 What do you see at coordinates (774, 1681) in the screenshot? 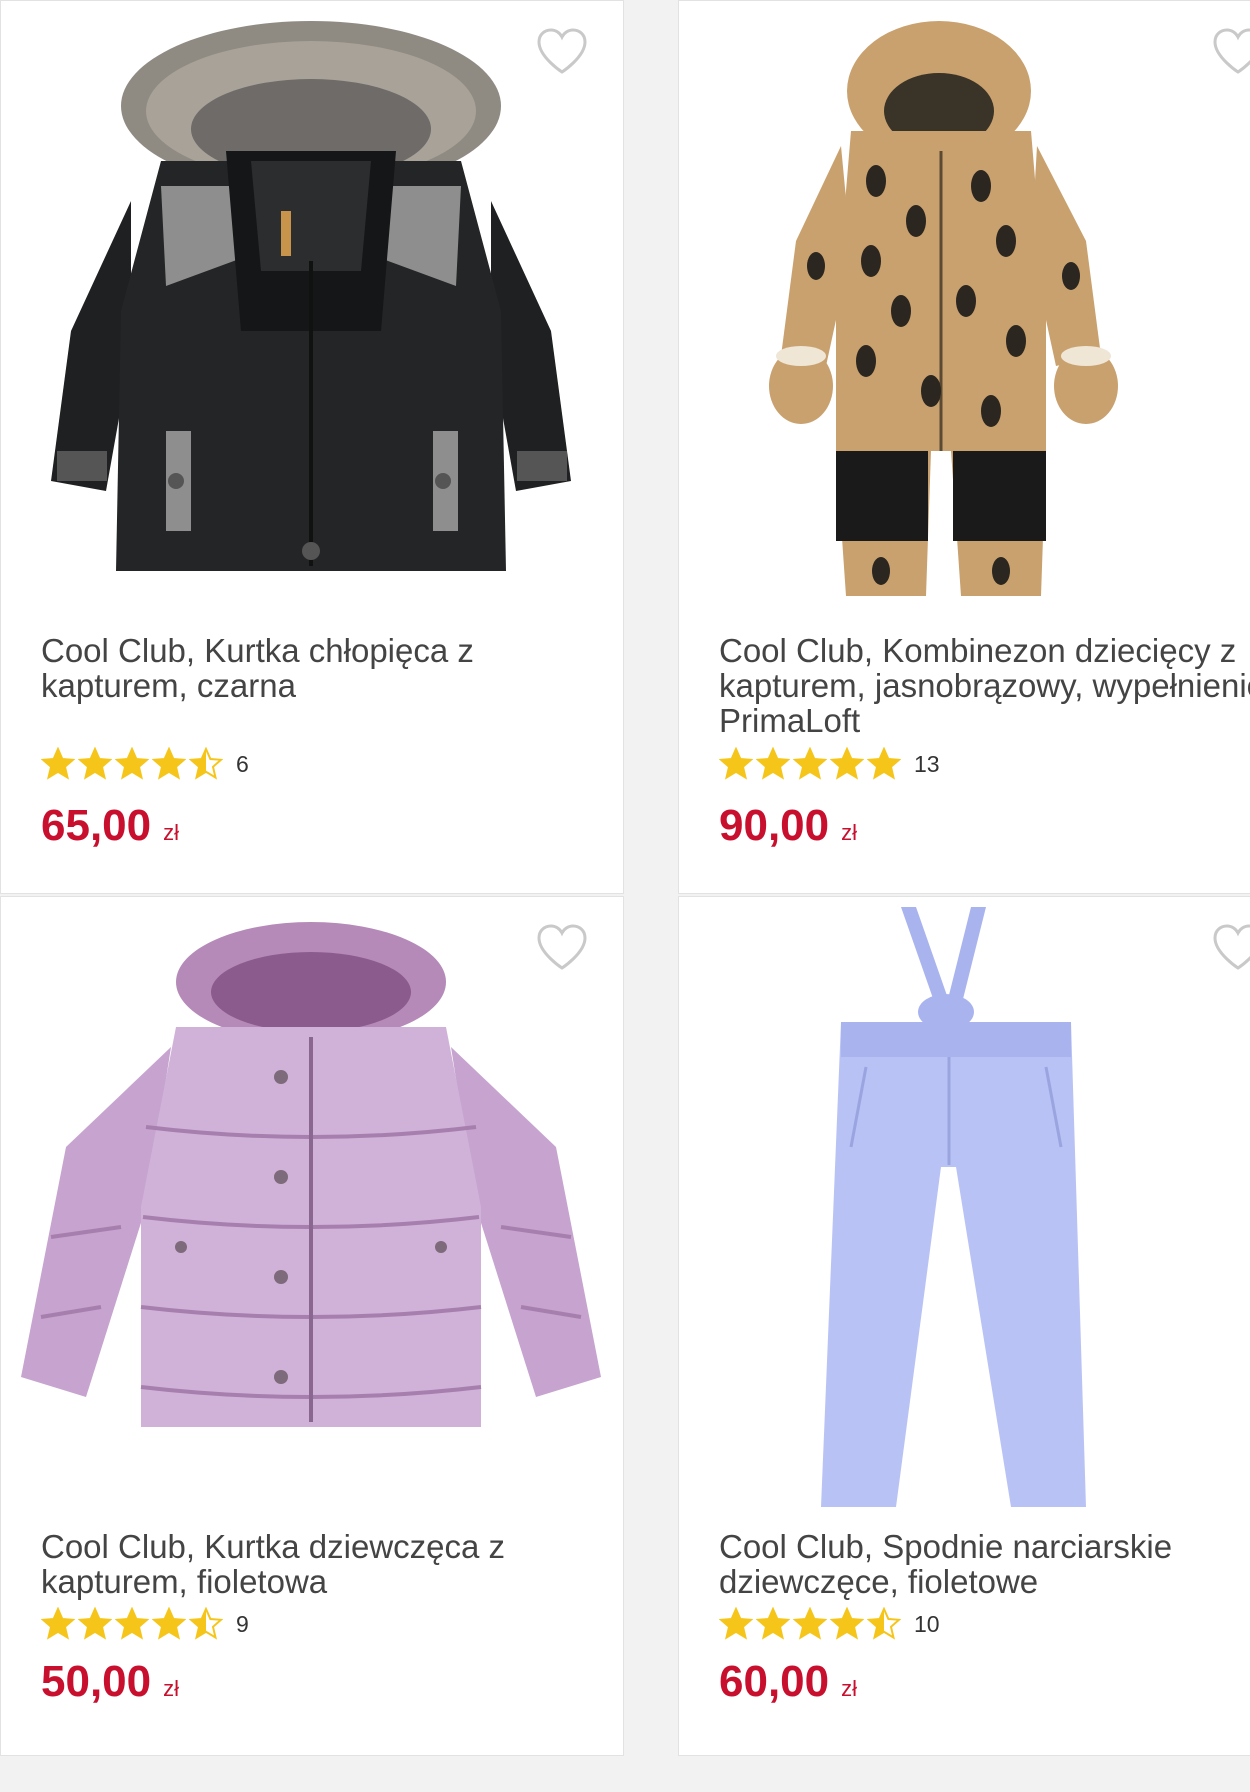
I see `price-value: 60,00` at bounding box center [774, 1681].